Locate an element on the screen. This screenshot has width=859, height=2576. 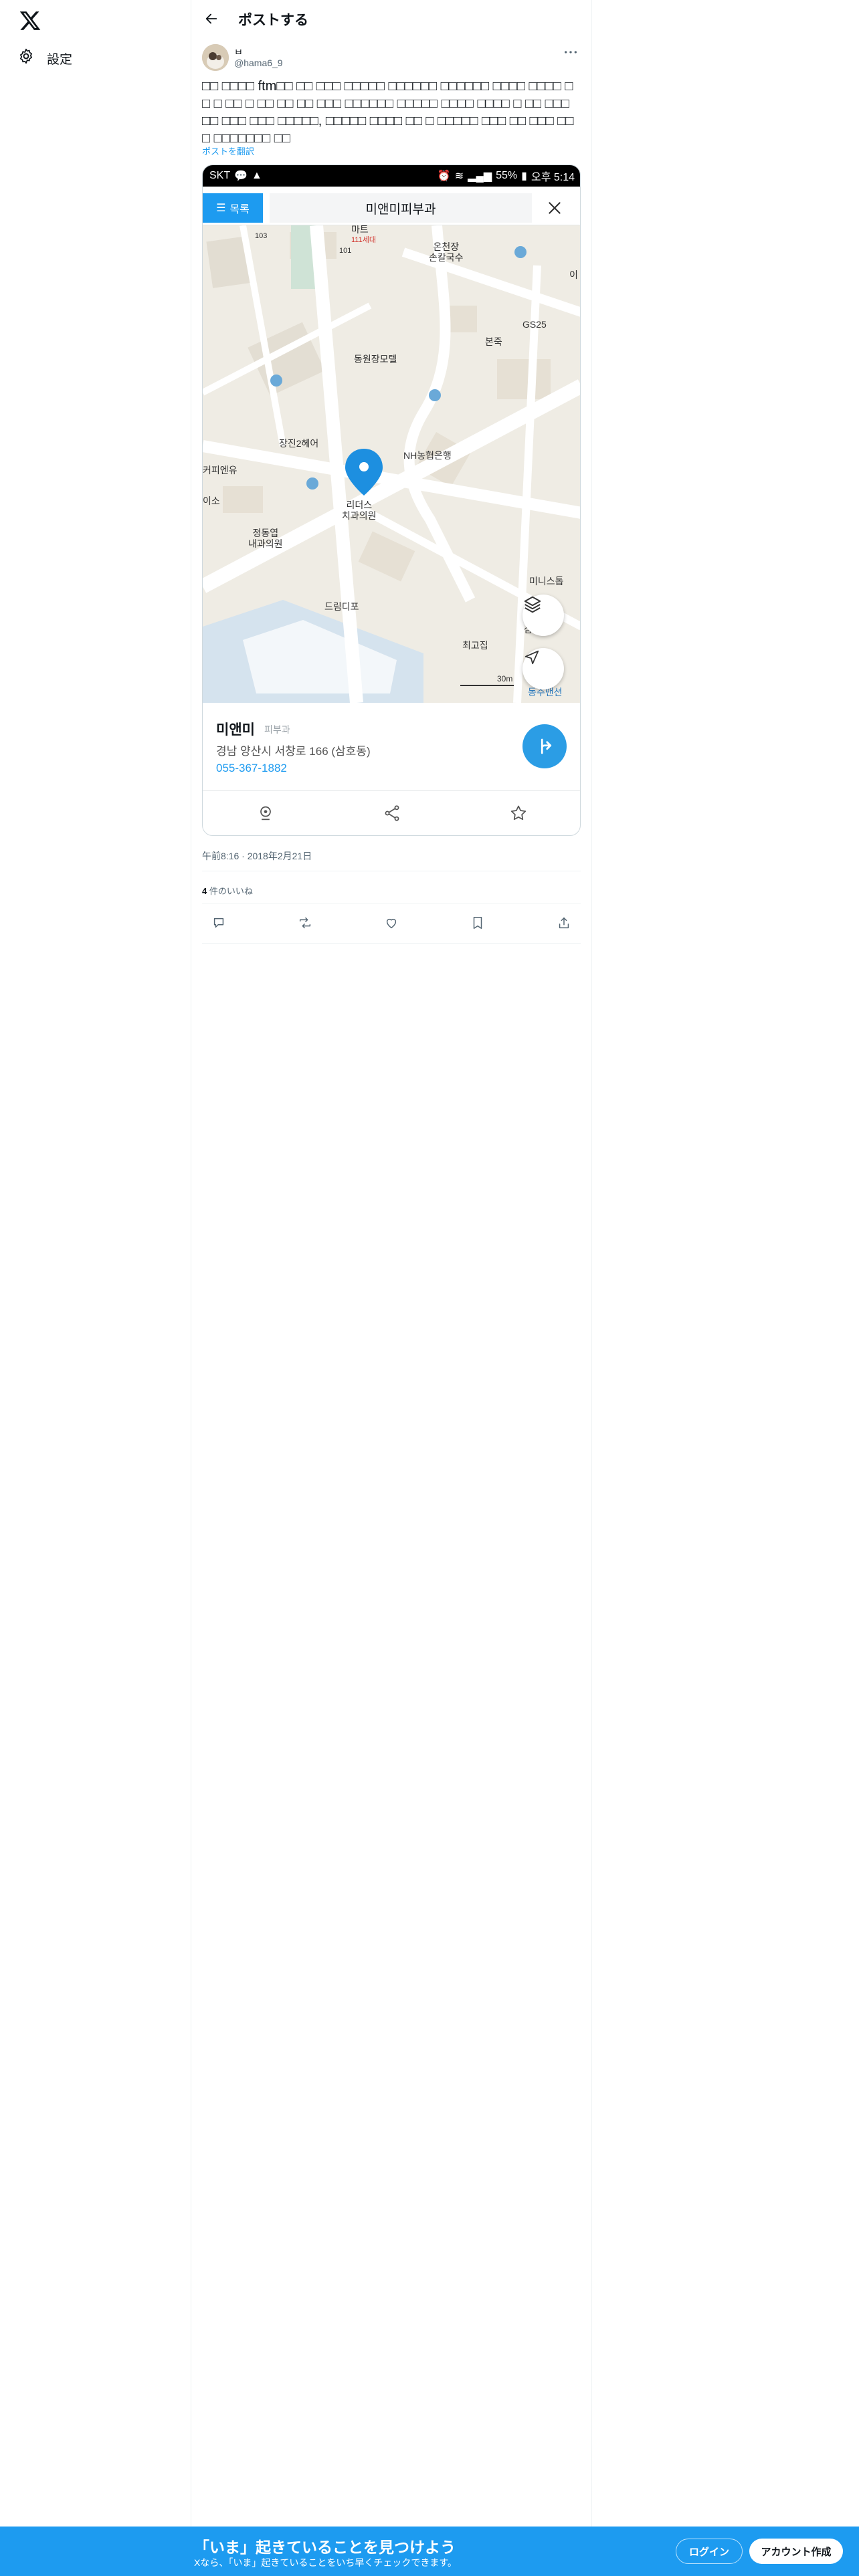
map-label-nh: NH농협은행 is located at coordinates (427, 455).